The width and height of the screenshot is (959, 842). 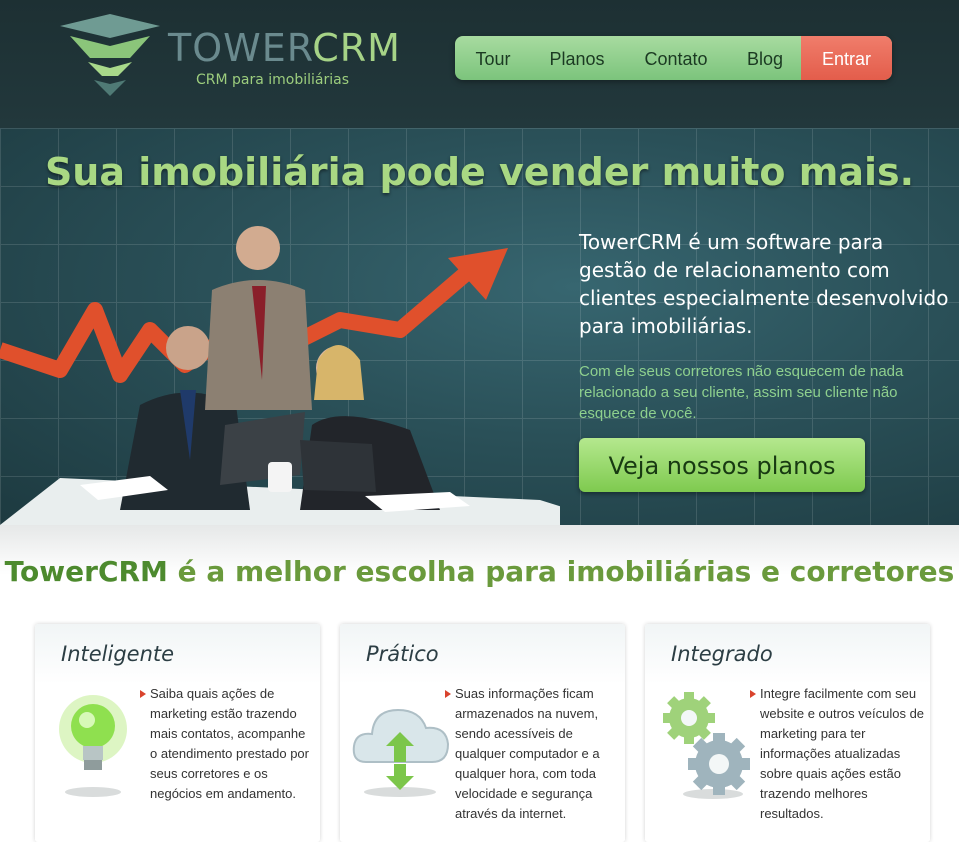 I want to click on brand-tagline: CRM para imobiliárias, so click(x=273, y=80).